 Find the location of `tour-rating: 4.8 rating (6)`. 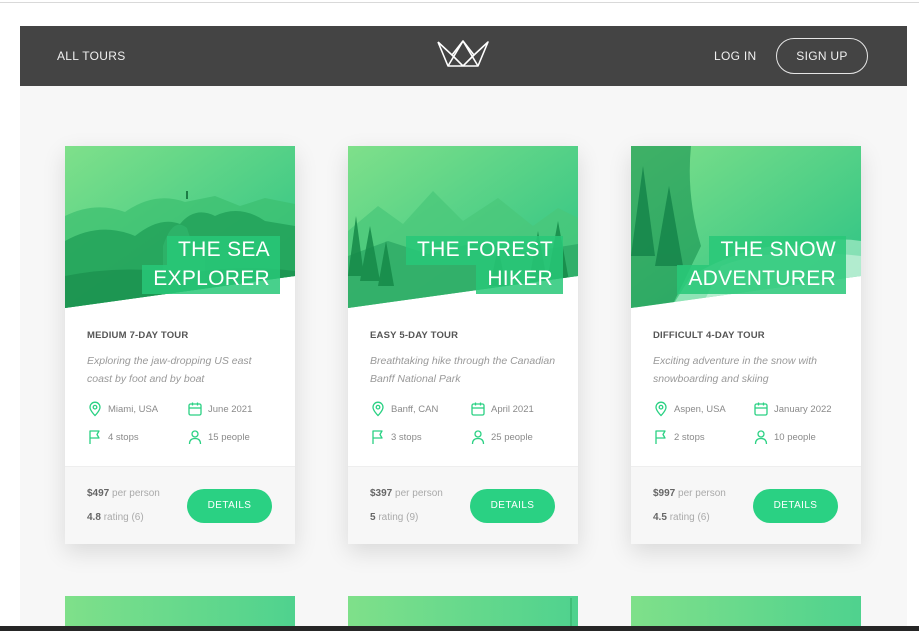

tour-rating: 4.8 rating (6) is located at coordinates (115, 517).